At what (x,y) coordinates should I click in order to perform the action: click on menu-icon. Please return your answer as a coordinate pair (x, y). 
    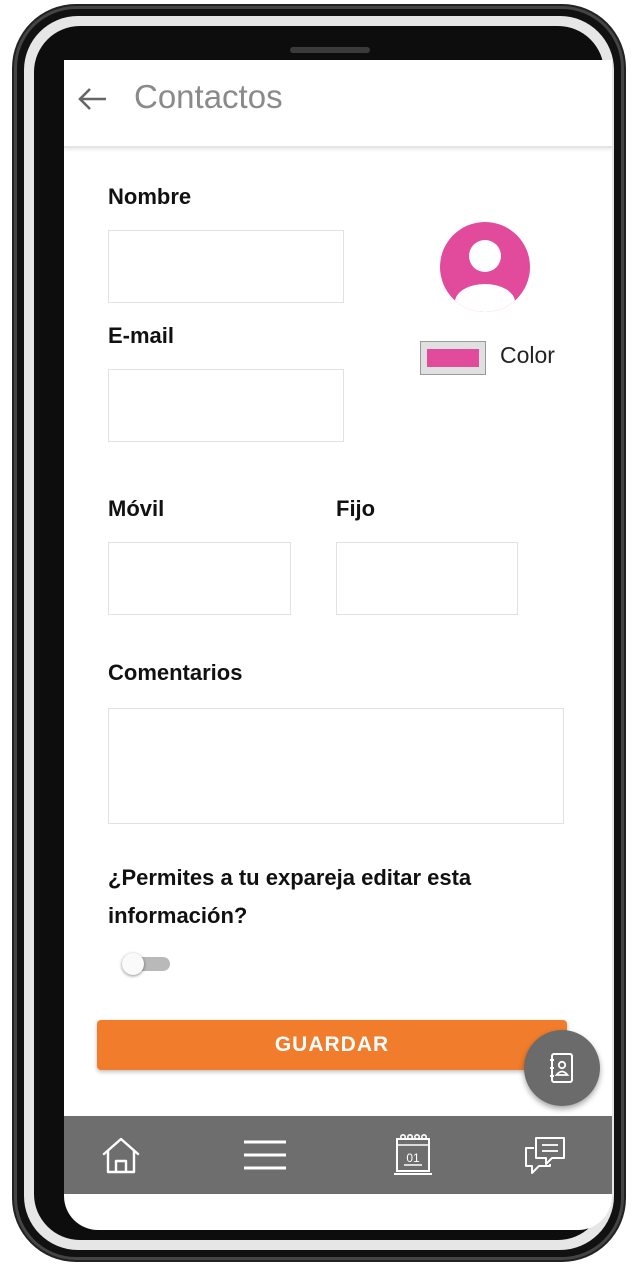
    Looking at the image, I should click on (265, 1155).